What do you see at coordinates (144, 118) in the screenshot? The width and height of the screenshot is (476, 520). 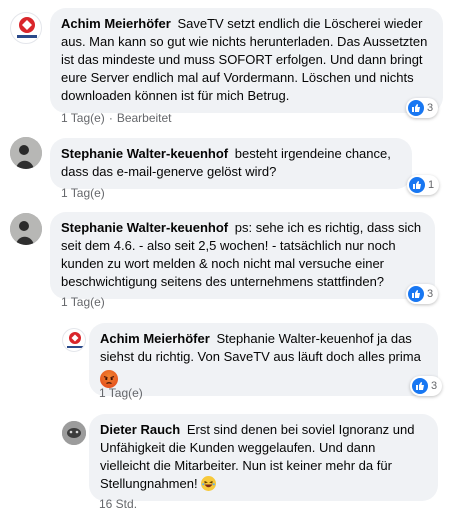 I see `edited-label: Bearbeitet` at bounding box center [144, 118].